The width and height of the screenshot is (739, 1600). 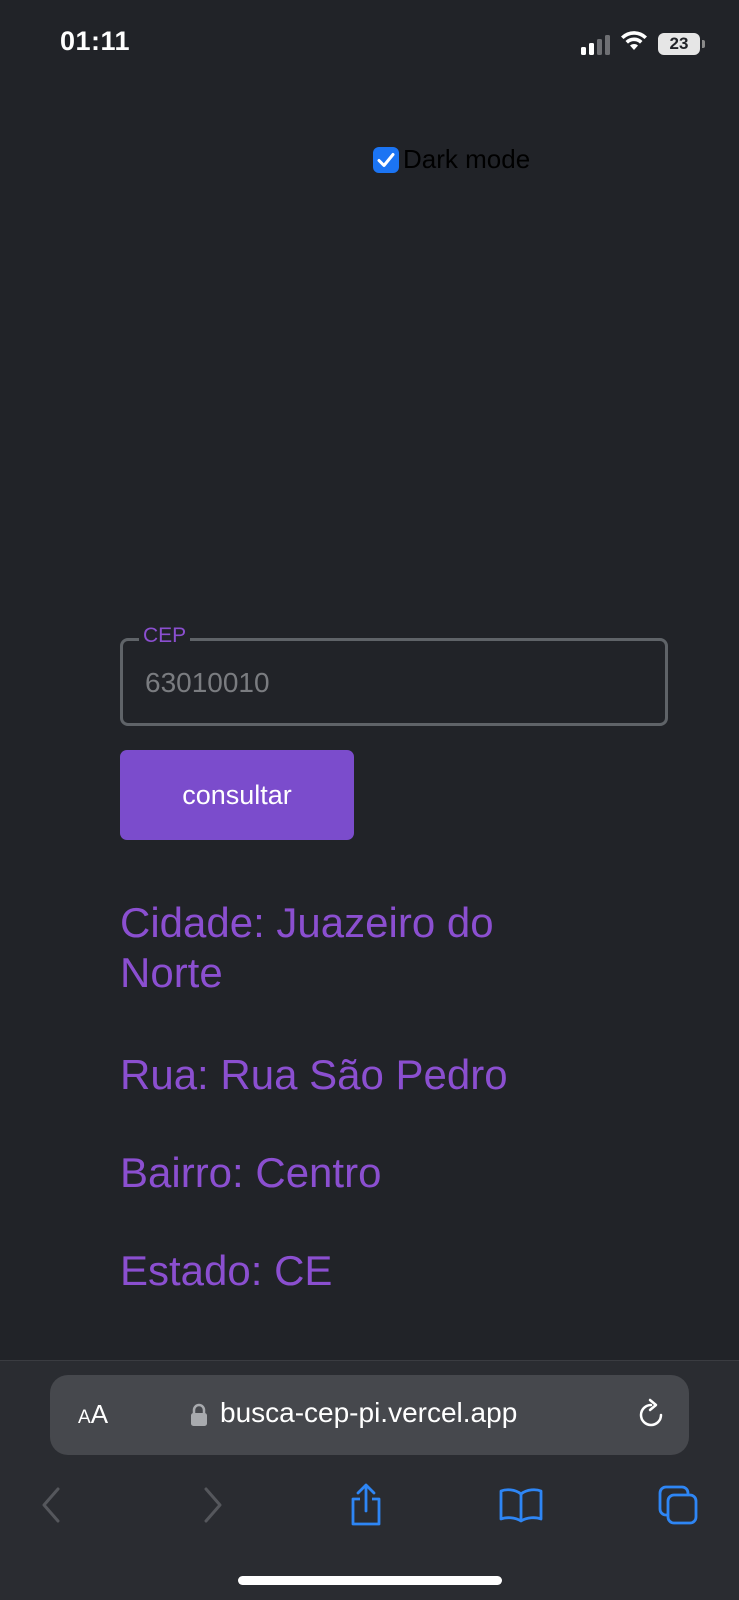 I want to click on result-cidade: Cidade: Juazeiro do Norte, so click(x=307, y=947).